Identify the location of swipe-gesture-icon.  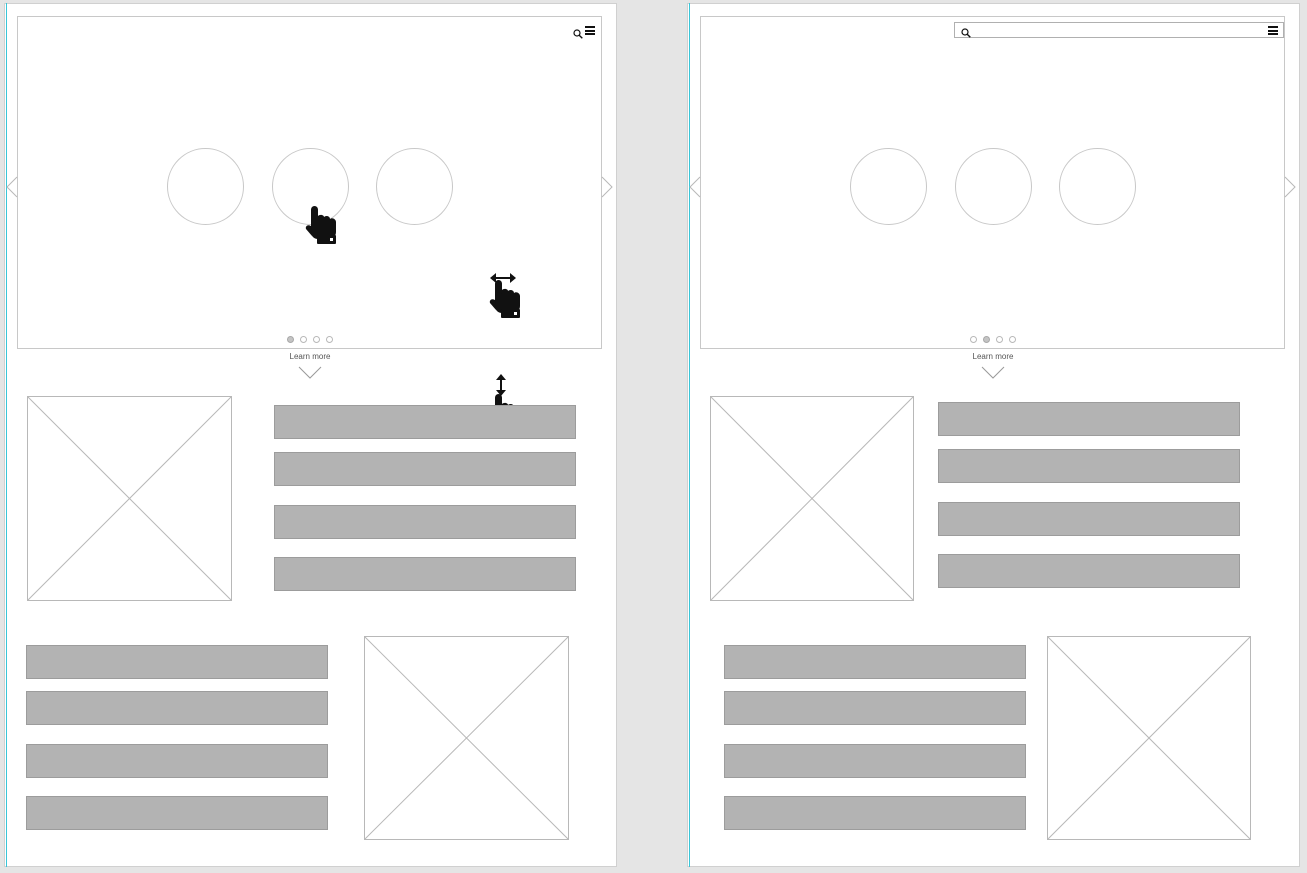
(505, 306).